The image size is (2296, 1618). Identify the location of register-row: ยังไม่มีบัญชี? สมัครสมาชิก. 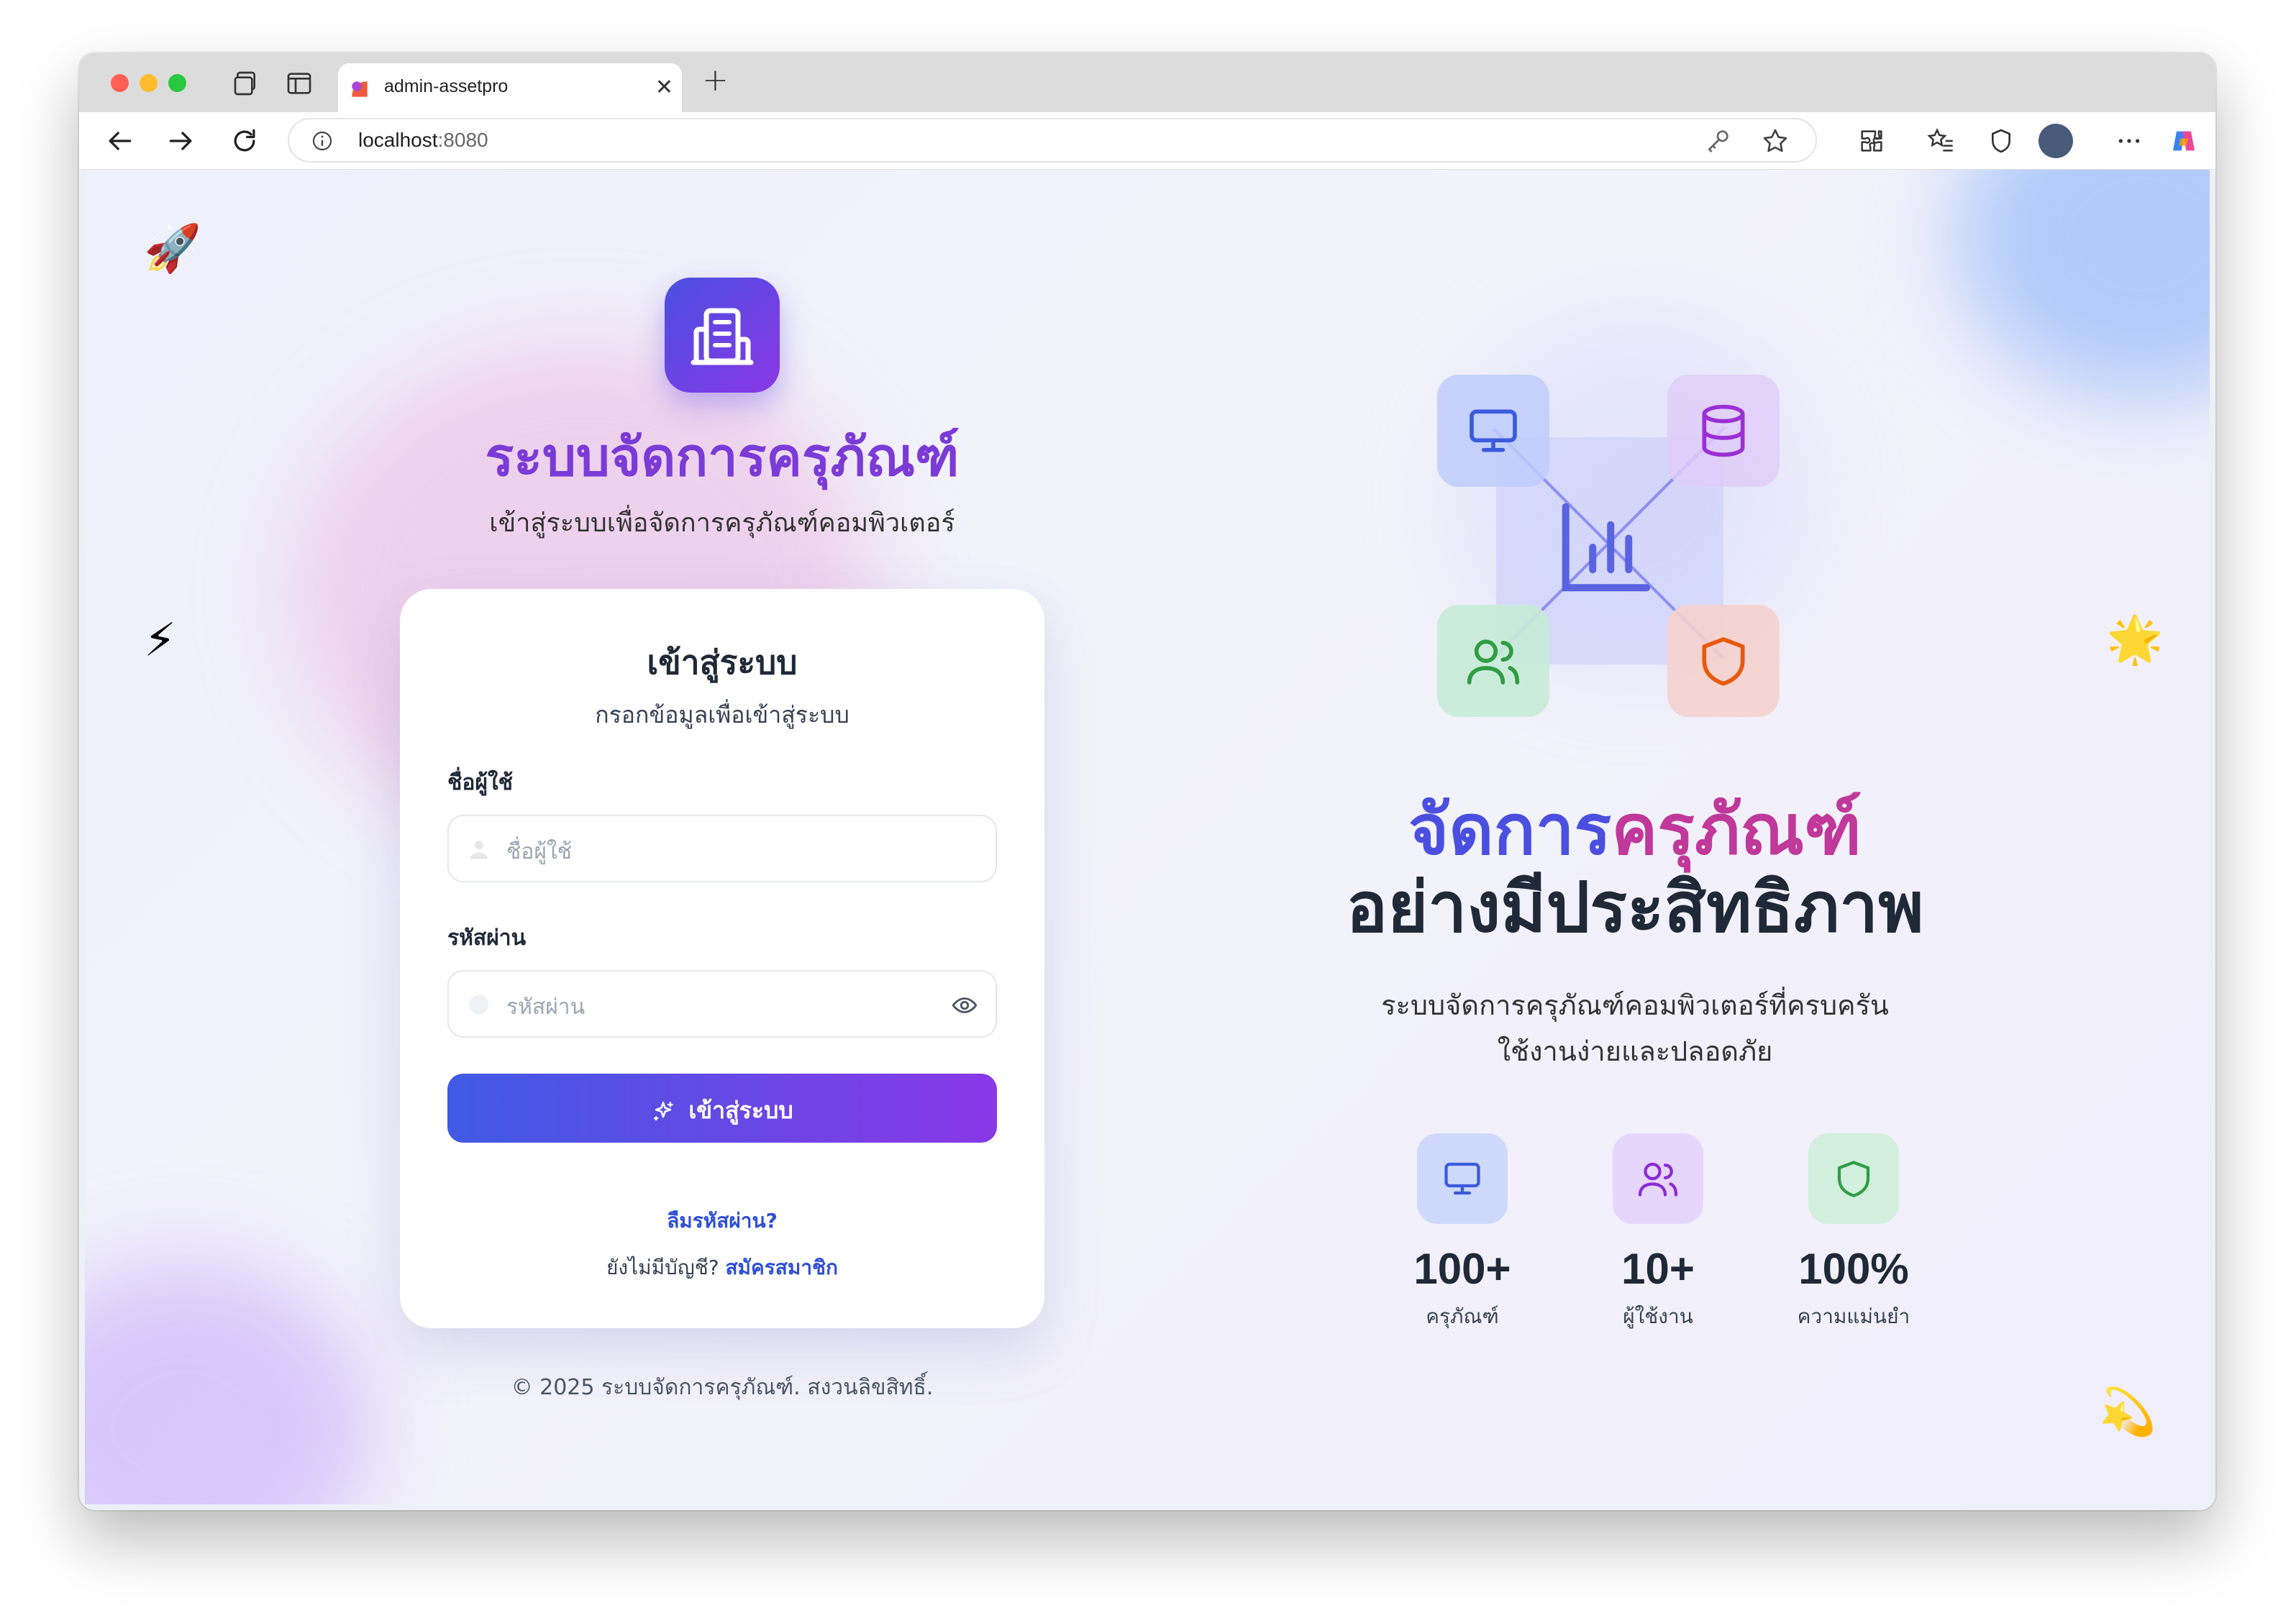
(722, 1268).